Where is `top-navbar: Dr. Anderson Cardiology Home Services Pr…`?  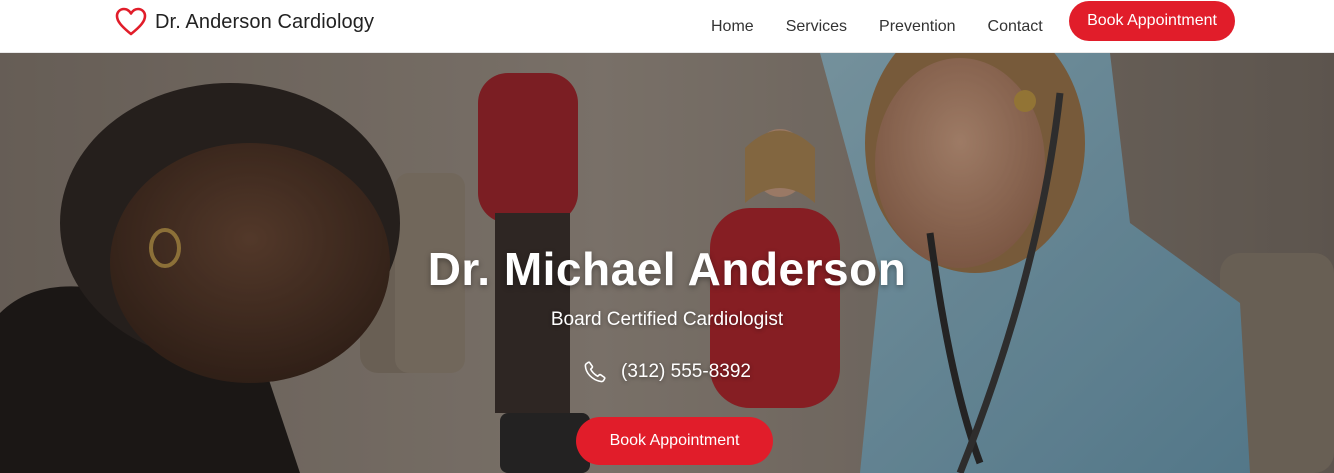
top-navbar: Dr. Anderson Cardiology Home Services Pr… is located at coordinates (667, 26).